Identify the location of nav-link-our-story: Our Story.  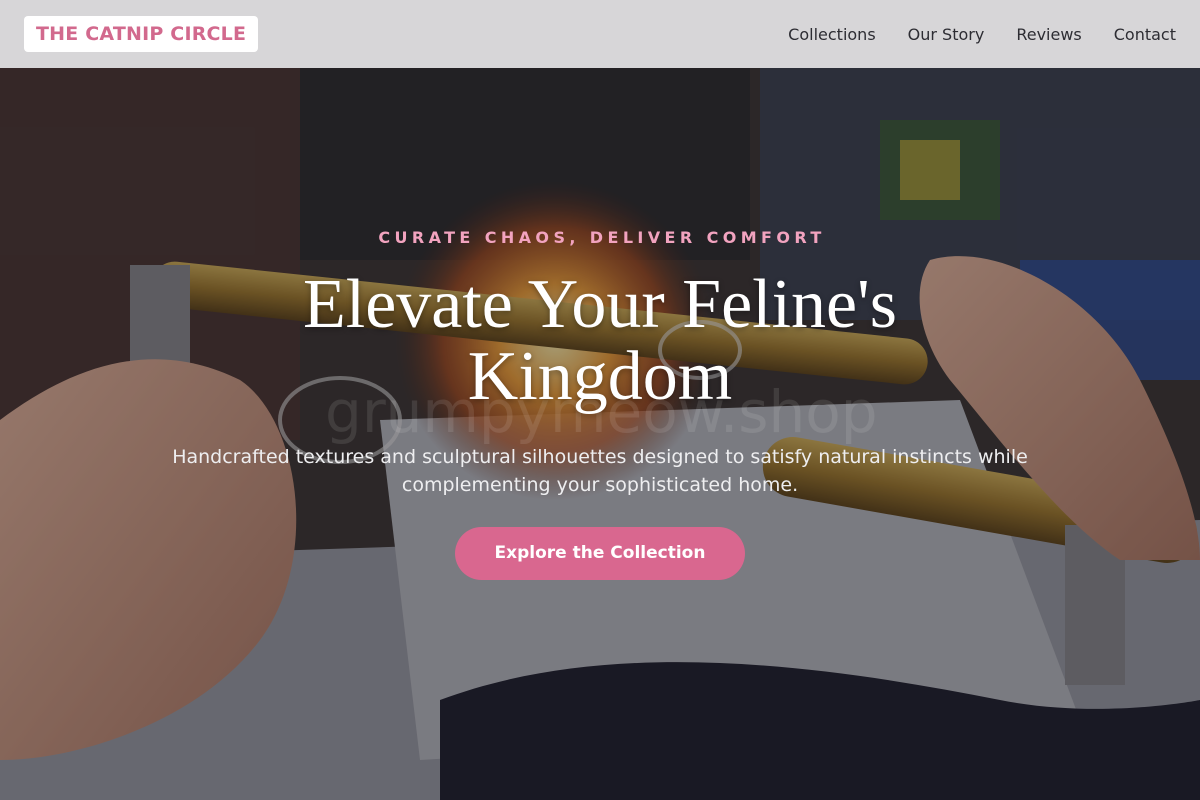
(946, 34).